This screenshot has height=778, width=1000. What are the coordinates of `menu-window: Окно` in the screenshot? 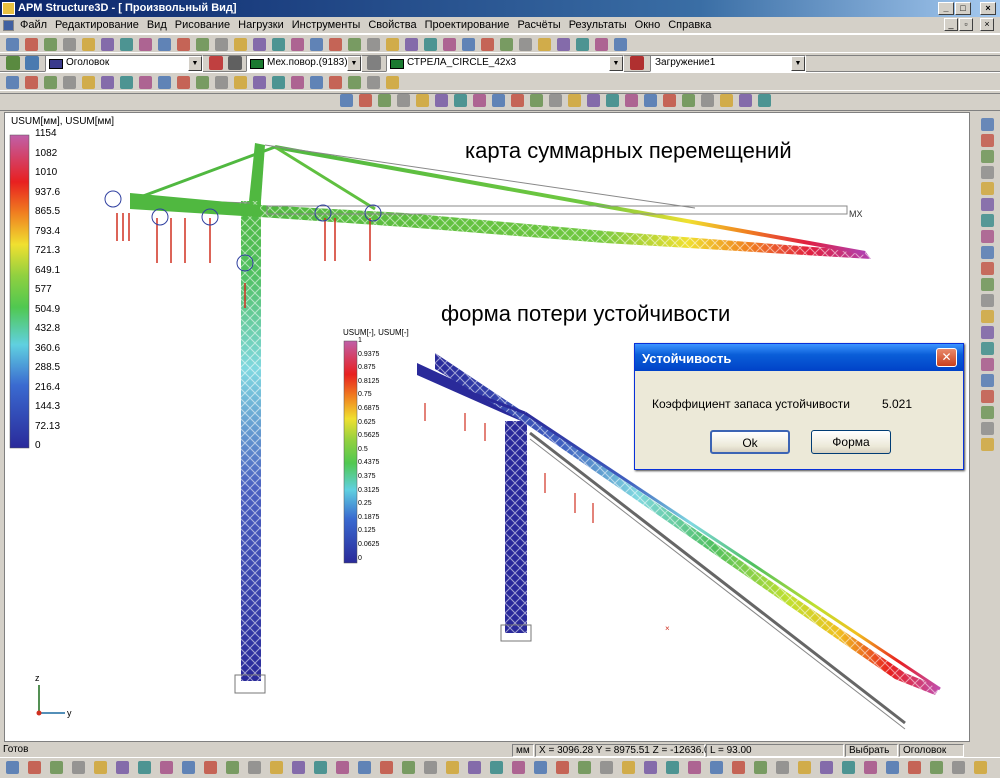 It's located at (648, 24).